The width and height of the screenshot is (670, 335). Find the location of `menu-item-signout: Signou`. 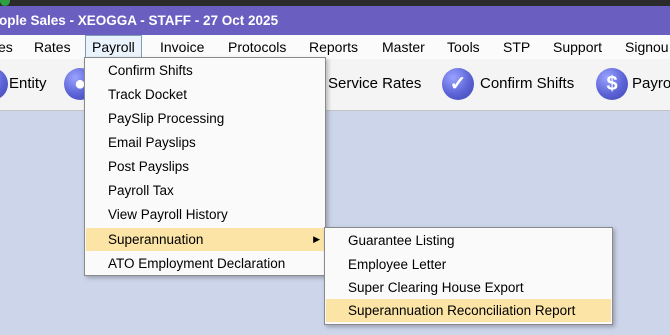

menu-item-signout: Signou is located at coordinates (647, 47).